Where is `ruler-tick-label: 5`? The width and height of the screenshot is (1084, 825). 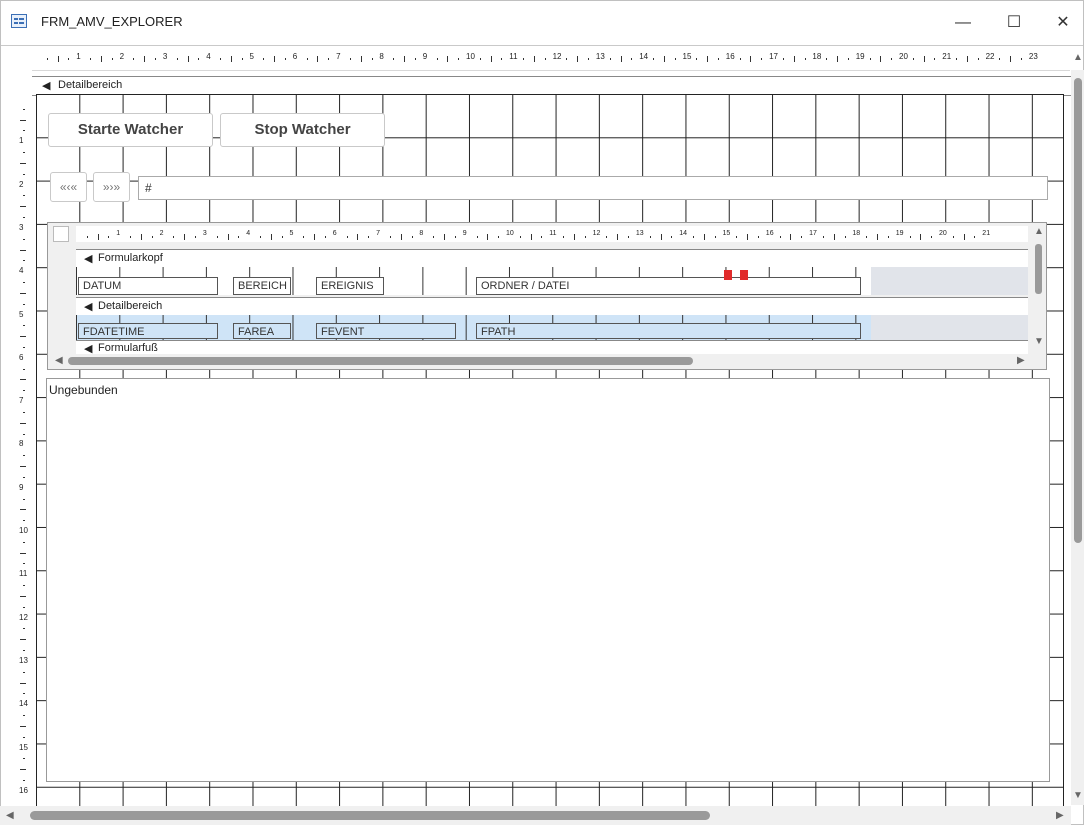
ruler-tick-label: 5 is located at coordinates (251, 56).